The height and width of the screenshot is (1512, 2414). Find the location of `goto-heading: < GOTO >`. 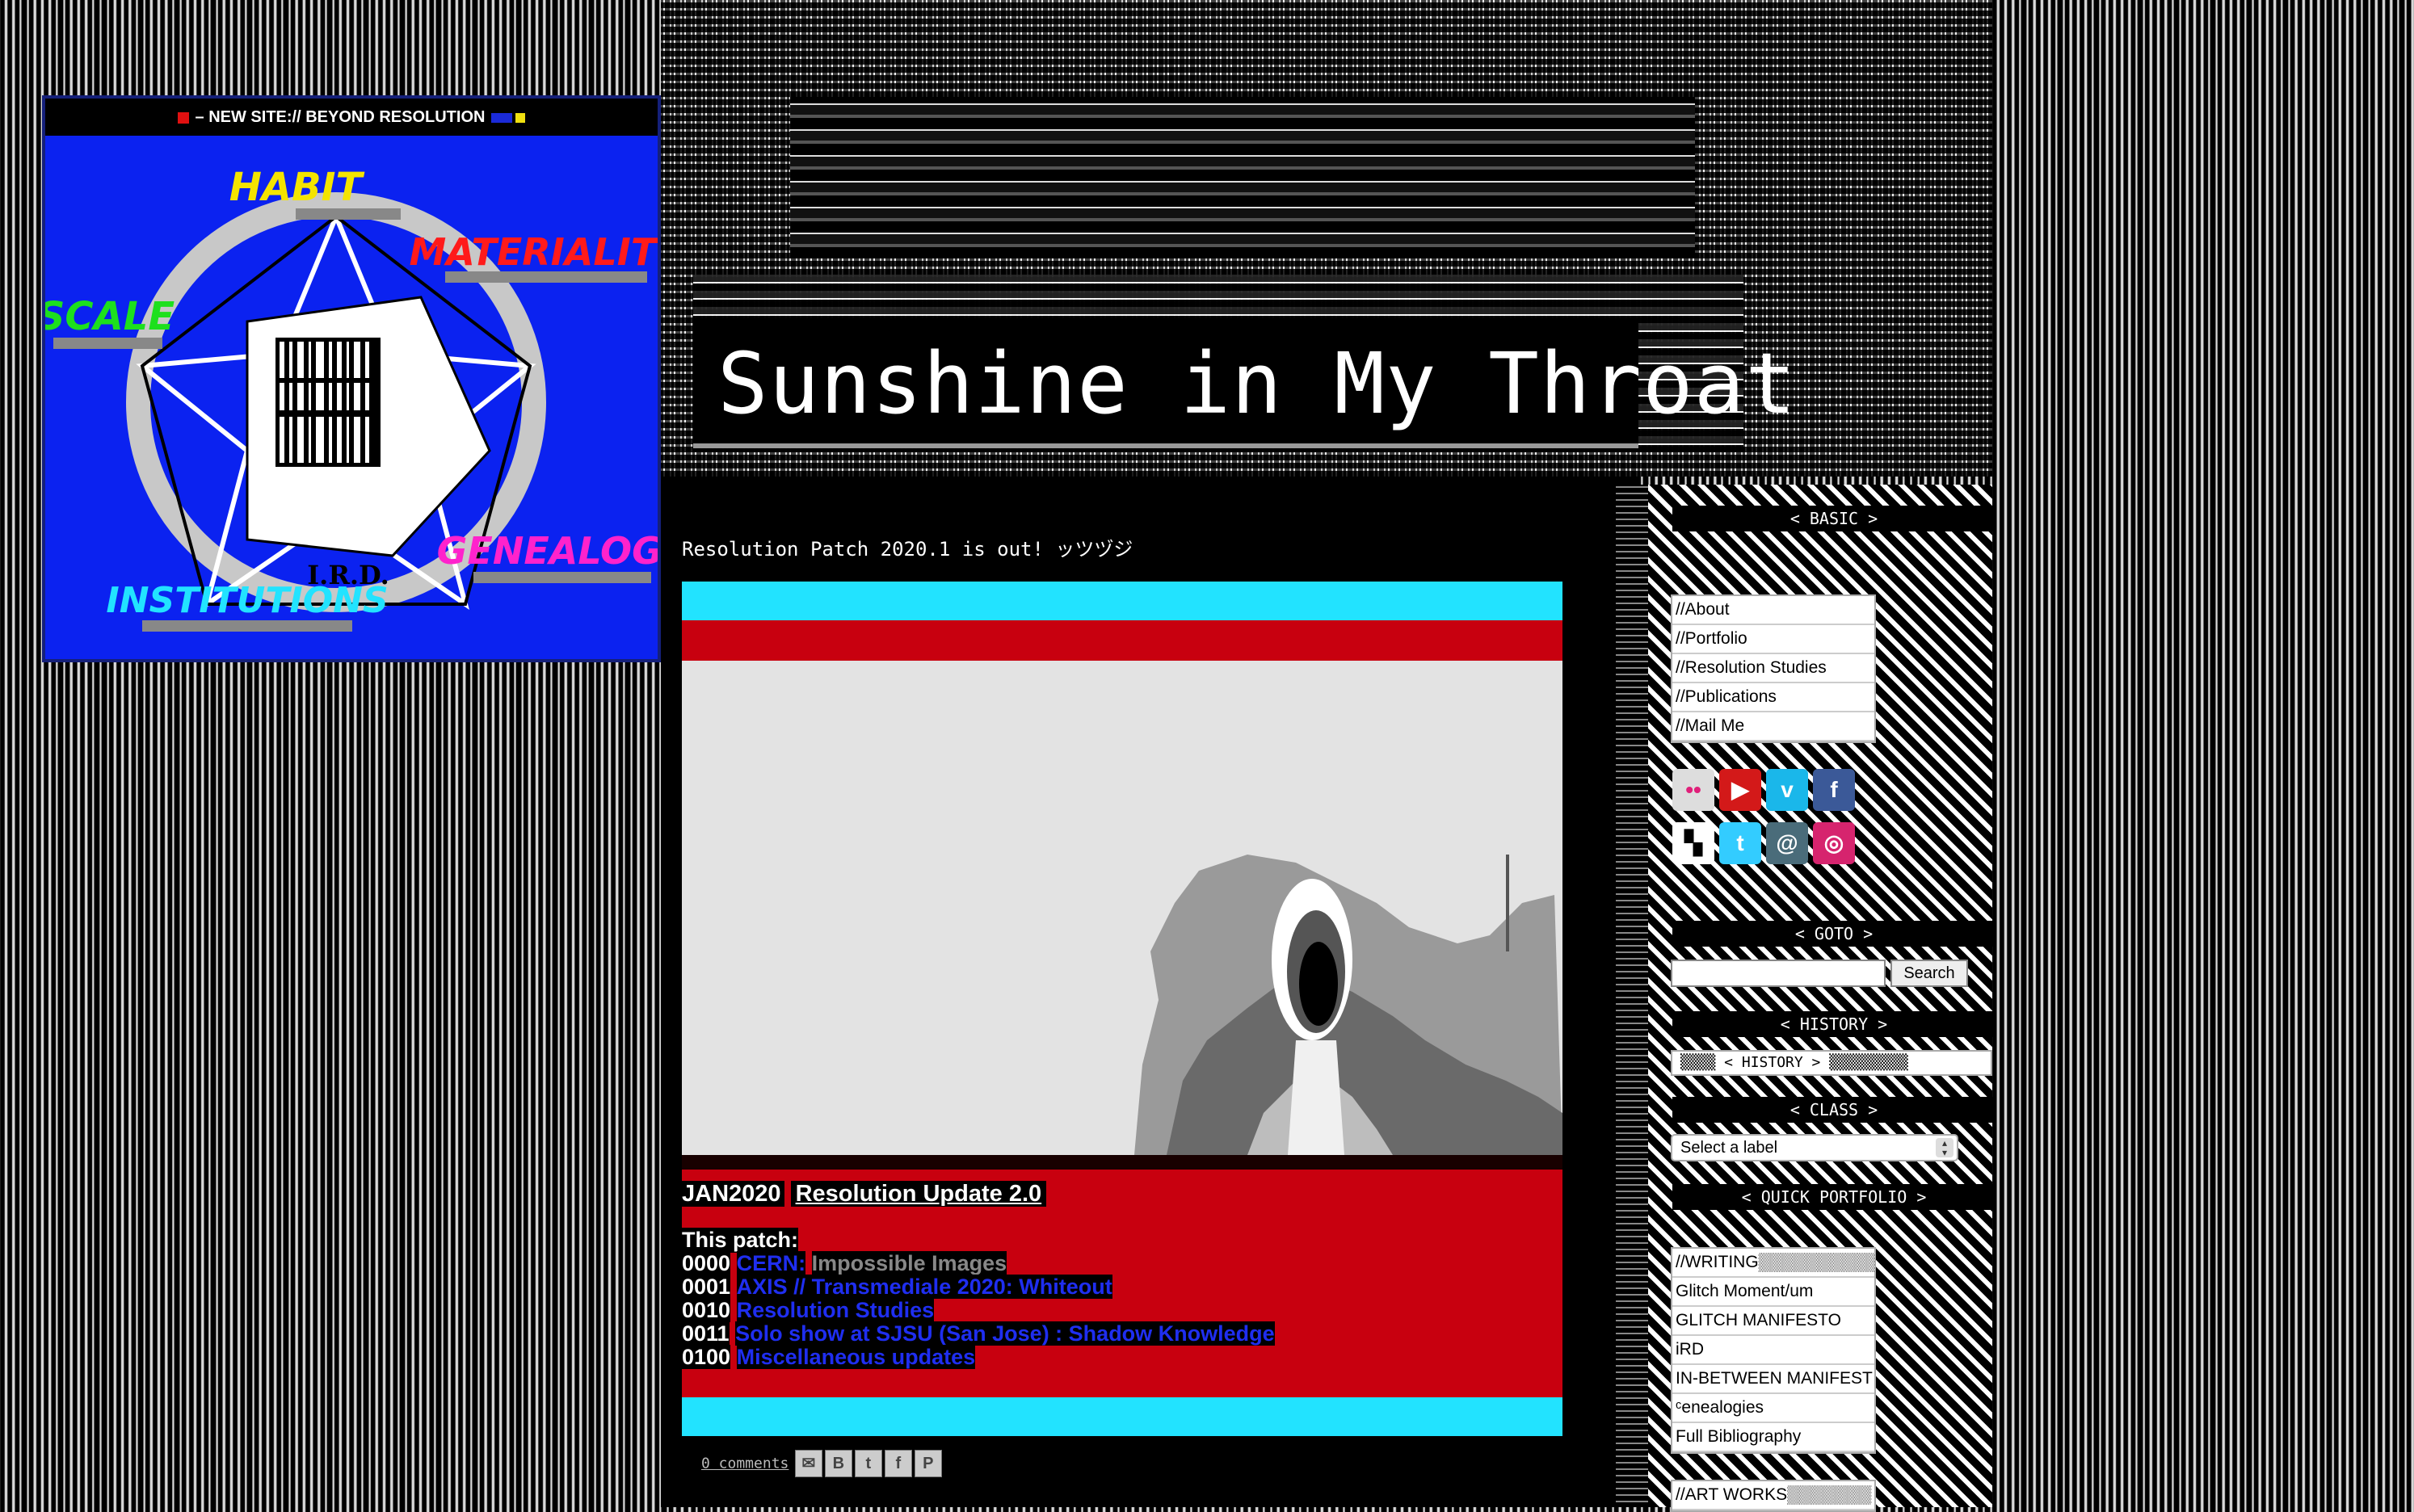

goto-heading: < GOTO > is located at coordinates (1834, 934).